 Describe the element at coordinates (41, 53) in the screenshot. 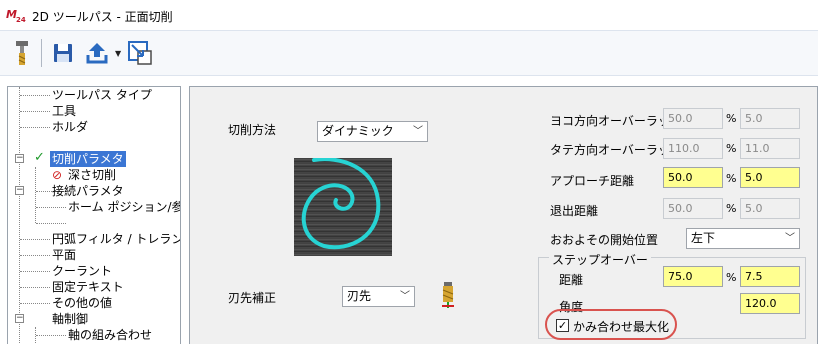

I see `toolbar-separator` at that location.